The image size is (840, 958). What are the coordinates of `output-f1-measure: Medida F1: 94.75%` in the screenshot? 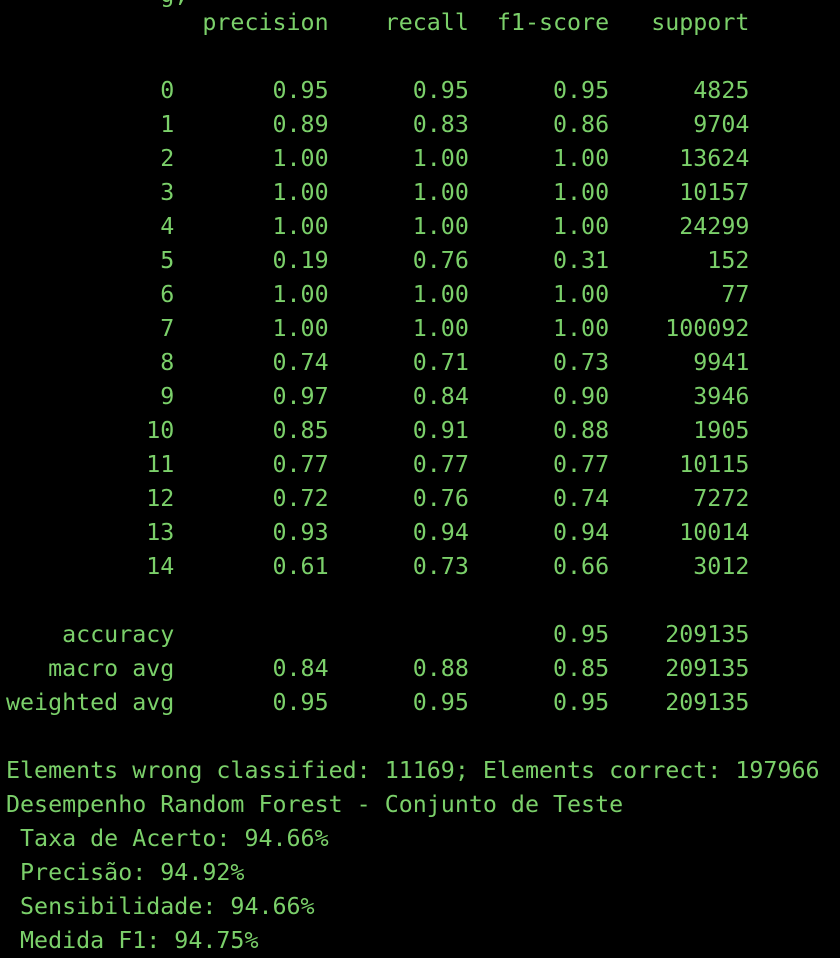 It's located at (132, 940).